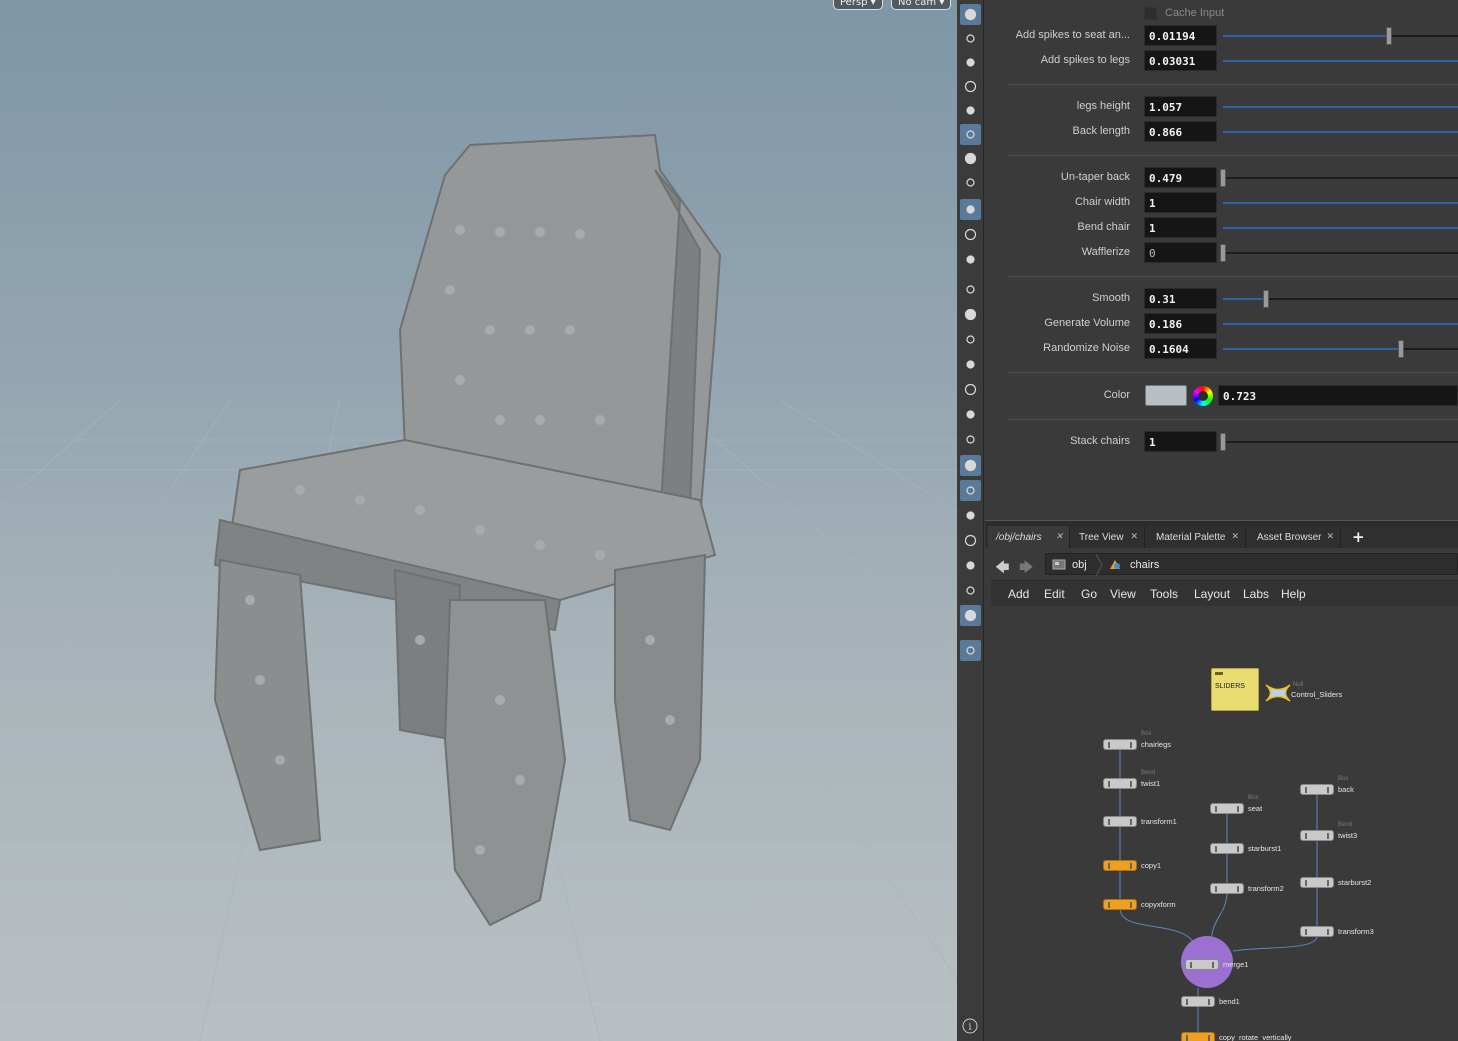 The image size is (1458, 1041). I want to click on info-icon: i, so click(970, 1026).